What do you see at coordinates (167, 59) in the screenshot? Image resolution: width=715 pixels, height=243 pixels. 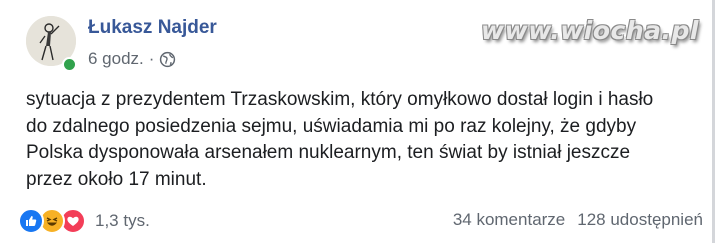 I see `globe-icon` at bounding box center [167, 59].